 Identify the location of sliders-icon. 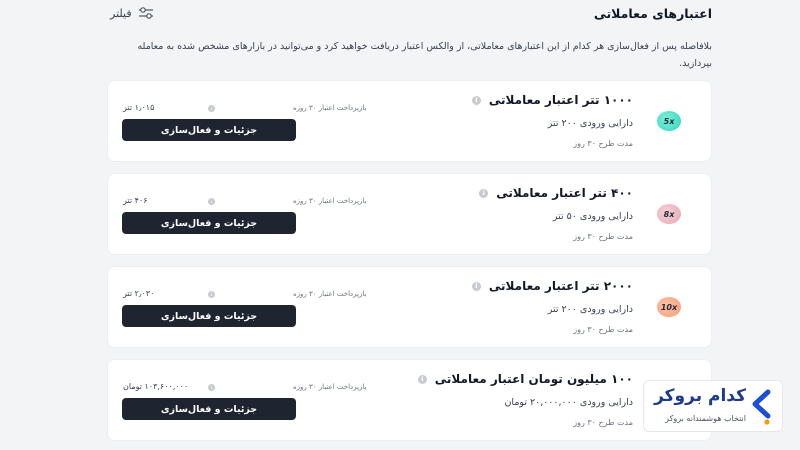
(145, 13).